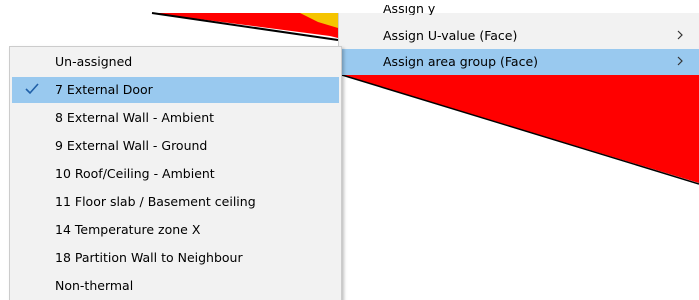 This screenshot has width=699, height=300. What do you see at coordinates (175, 62) in the screenshot?
I see `submenu-item-un-assigned: Un-assigned` at bounding box center [175, 62].